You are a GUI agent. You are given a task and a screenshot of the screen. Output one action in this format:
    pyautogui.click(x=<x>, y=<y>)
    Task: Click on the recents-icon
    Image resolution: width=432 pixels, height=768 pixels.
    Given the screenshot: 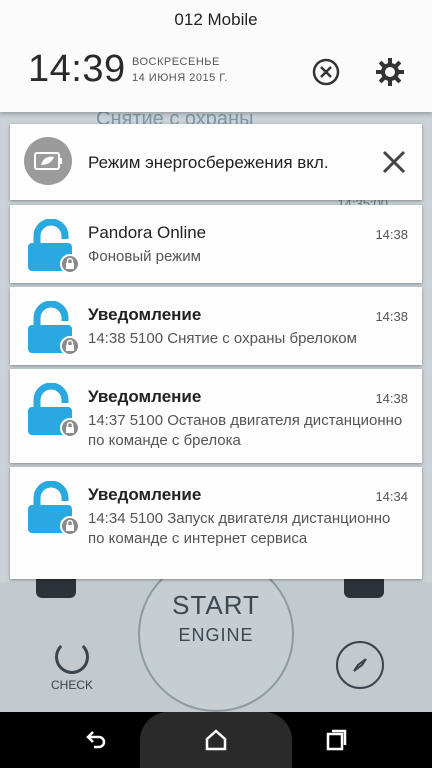 What is the action you would take?
    pyautogui.click(x=336, y=740)
    